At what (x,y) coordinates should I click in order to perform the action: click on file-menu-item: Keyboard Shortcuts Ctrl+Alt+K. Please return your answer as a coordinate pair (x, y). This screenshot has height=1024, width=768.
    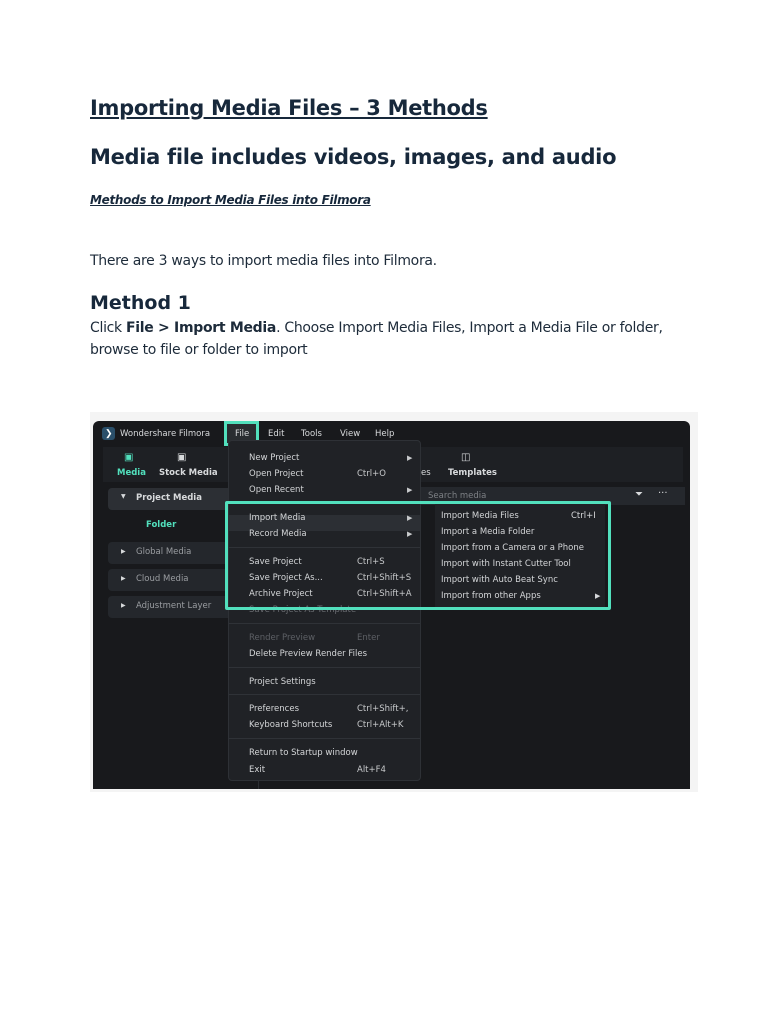
    Looking at the image, I should click on (324, 724).